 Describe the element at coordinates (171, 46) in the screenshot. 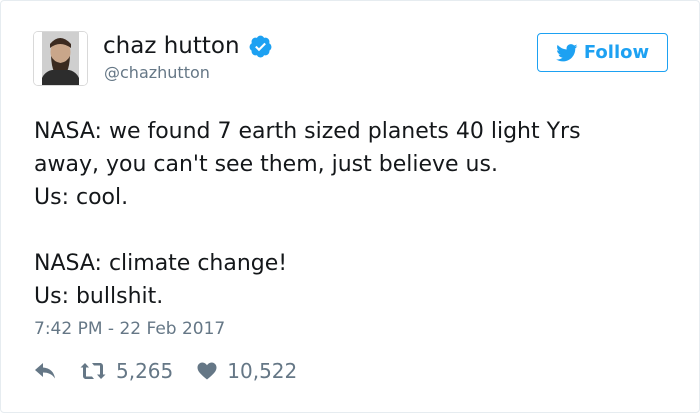

I see `display-name: chaz hutton` at that location.